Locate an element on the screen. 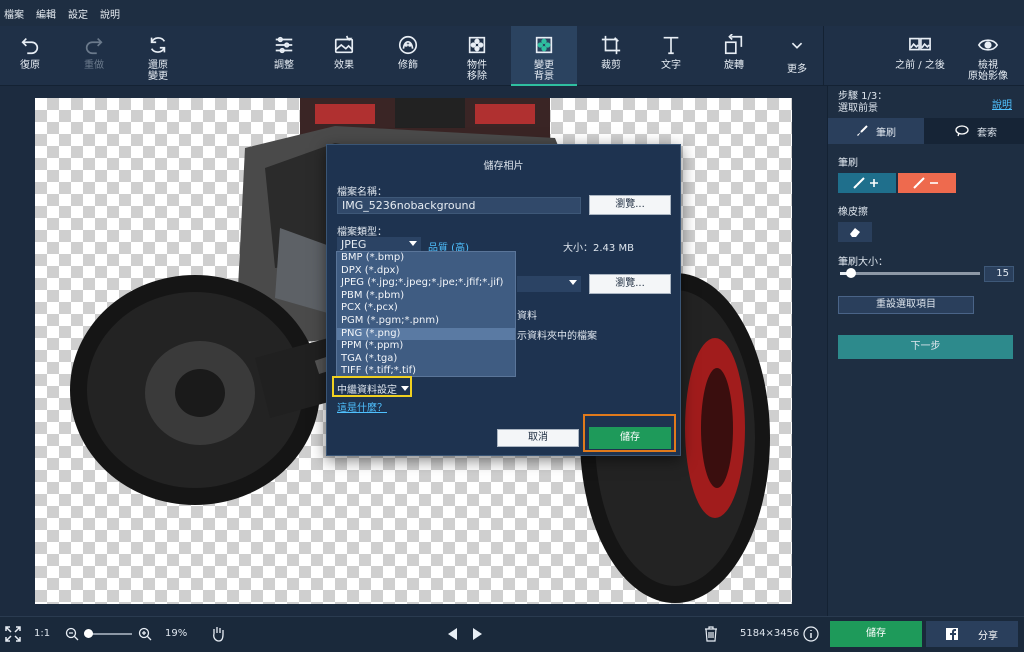 The image size is (1024, 652). brush-add-icon is located at coordinates (865, 183).